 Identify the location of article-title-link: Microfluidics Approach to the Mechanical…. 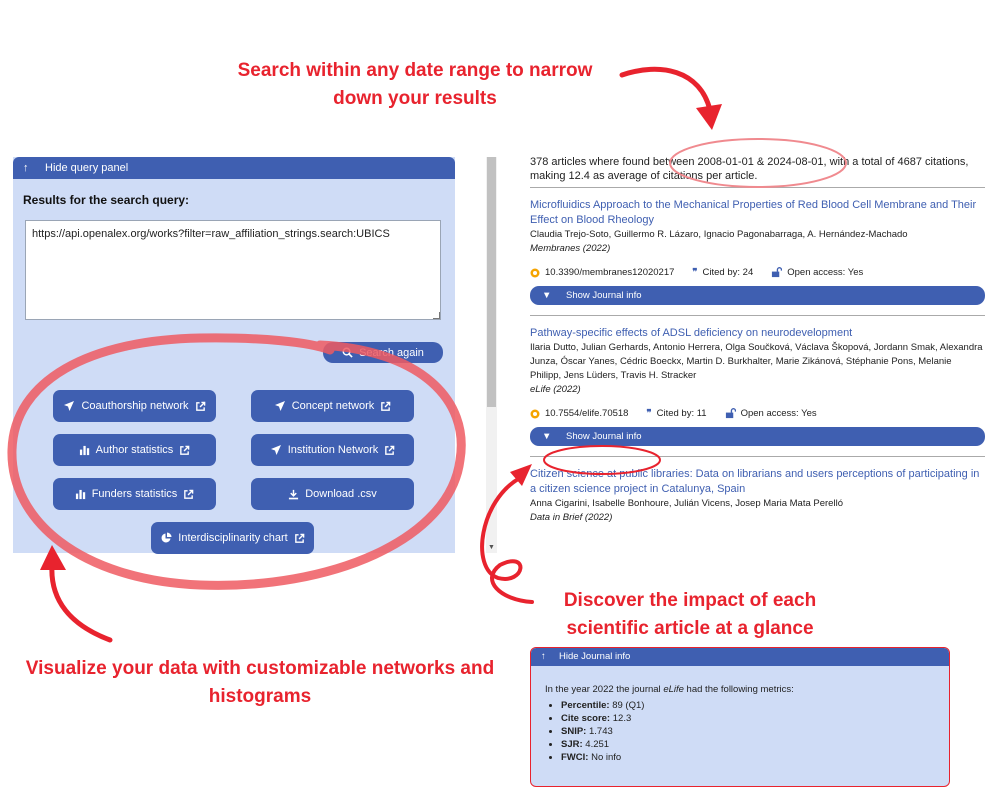
(757, 213).